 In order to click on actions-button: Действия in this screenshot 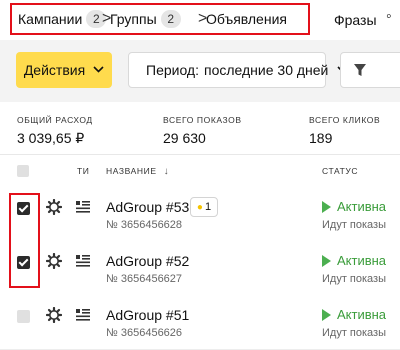, I will do `click(64, 70)`.